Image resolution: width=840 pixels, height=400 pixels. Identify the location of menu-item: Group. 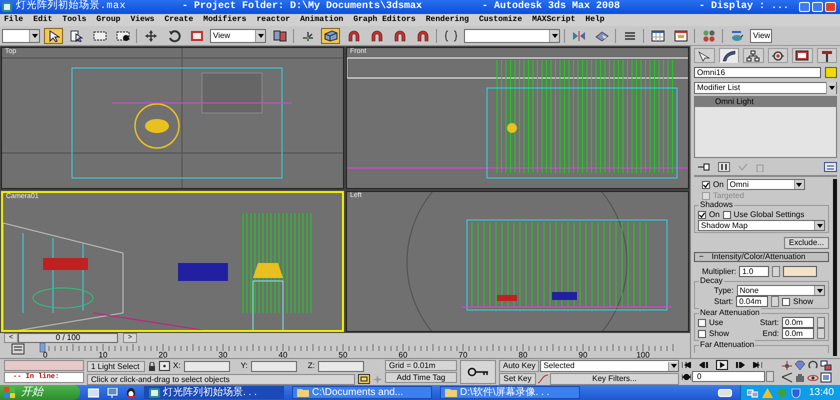
(108, 20).